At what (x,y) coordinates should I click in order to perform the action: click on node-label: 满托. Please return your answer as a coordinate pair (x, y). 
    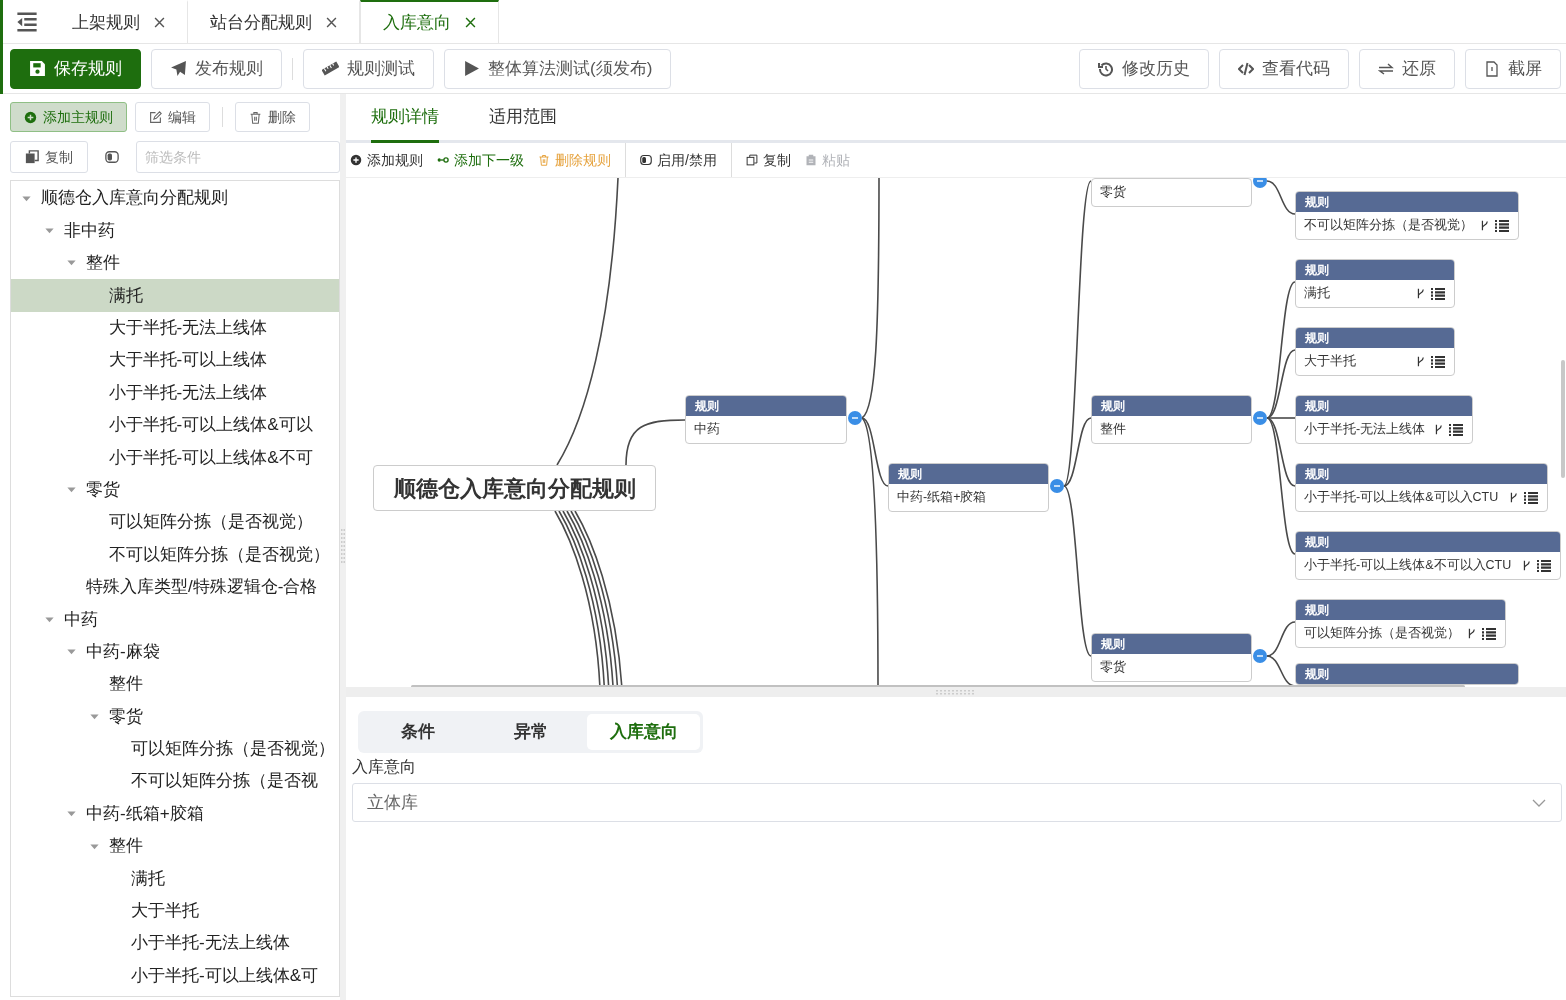
    Looking at the image, I should click on (1317, 294).